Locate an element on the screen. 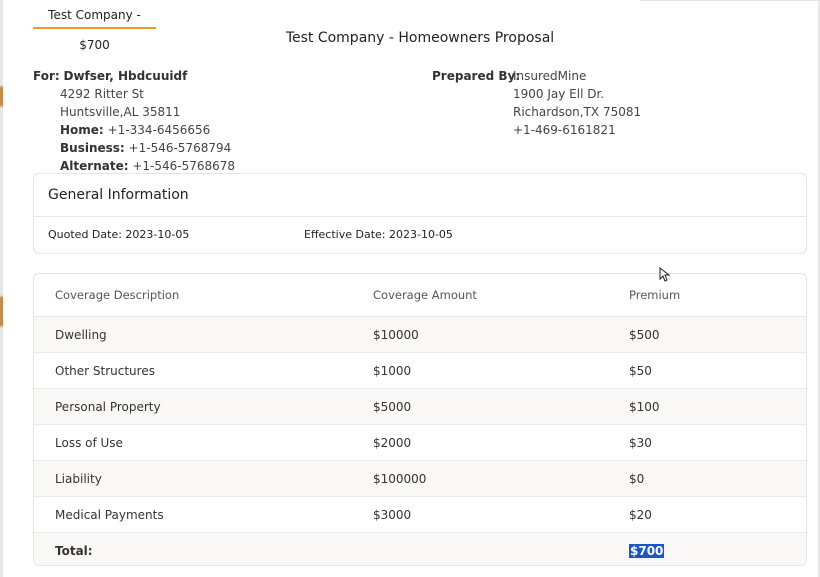 This screenshot has width=820, height=577. coverage-amount: $100000 is located at coordinates (501, 478).